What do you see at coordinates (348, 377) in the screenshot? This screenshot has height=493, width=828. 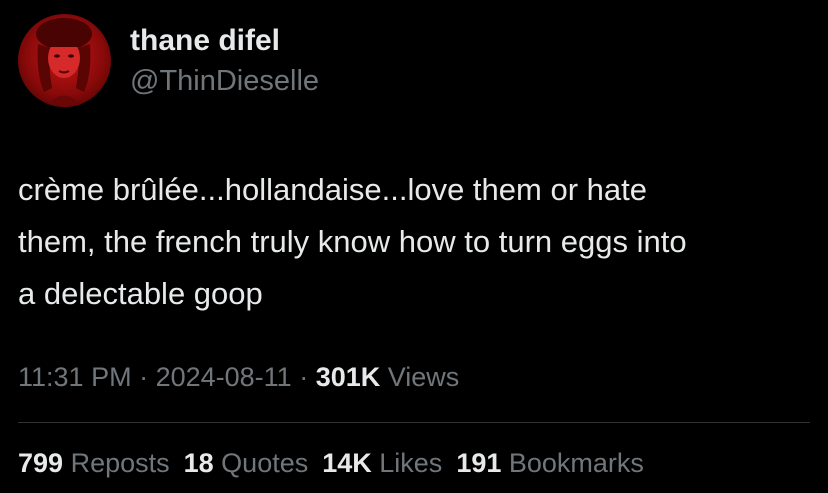 I see `views-count: 301K` at bounding box center [348, 377].